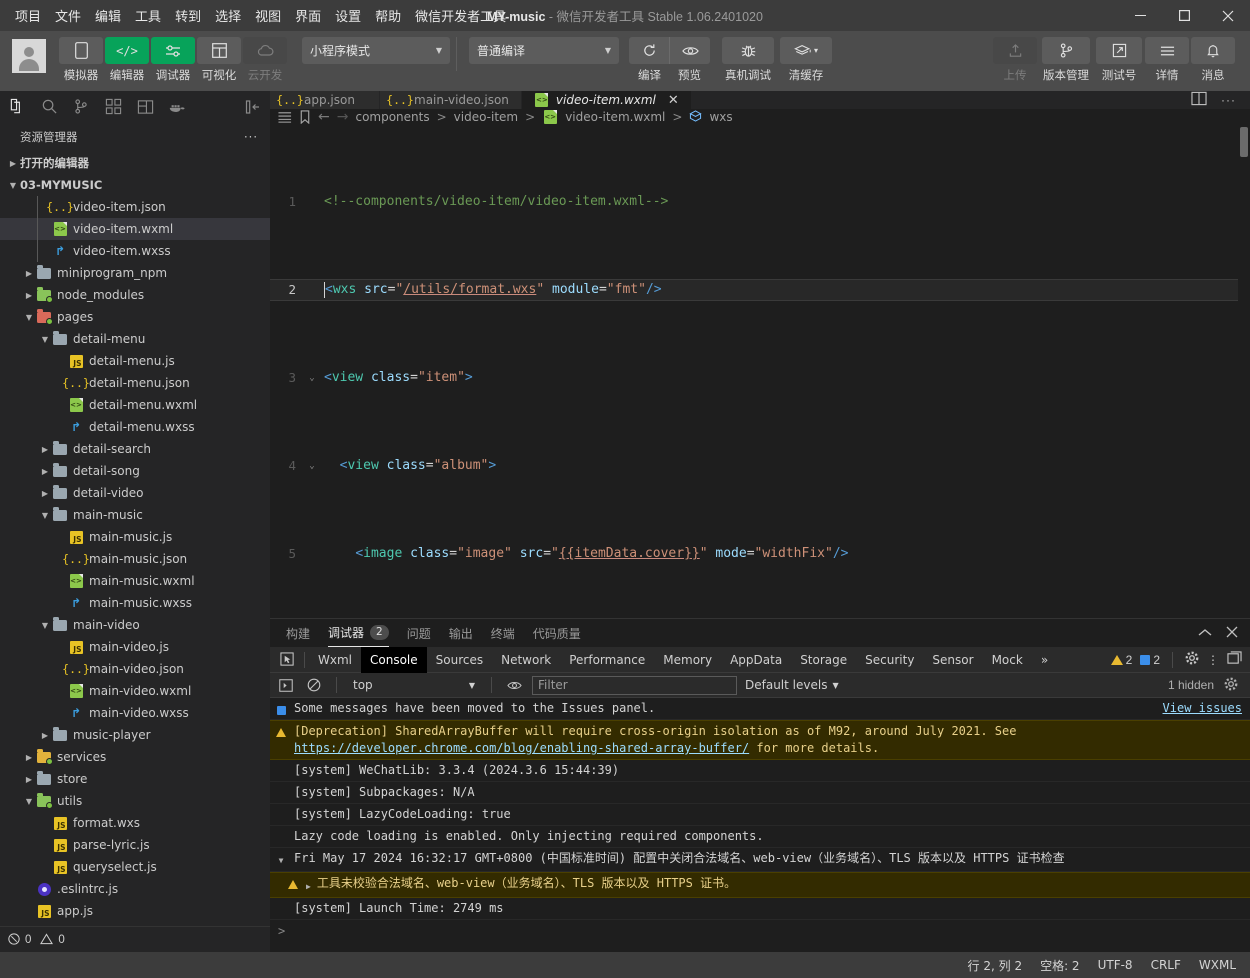 Image resolution: width=1250 pixels, height=978 pixels. What do you see at coordinates (81, 107) in the screenshot?
I see `source-control-icon` at bounding box center [81, 107].